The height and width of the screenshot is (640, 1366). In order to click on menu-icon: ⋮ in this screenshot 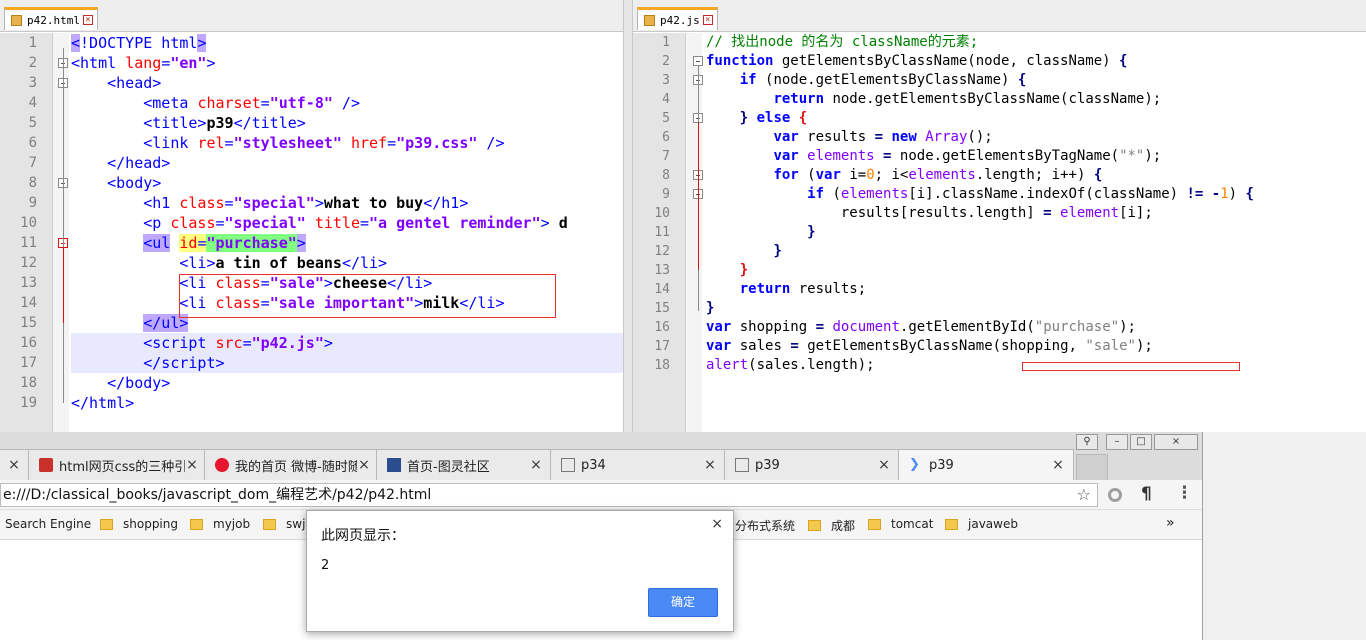, I will do `click(1184, 493)`.